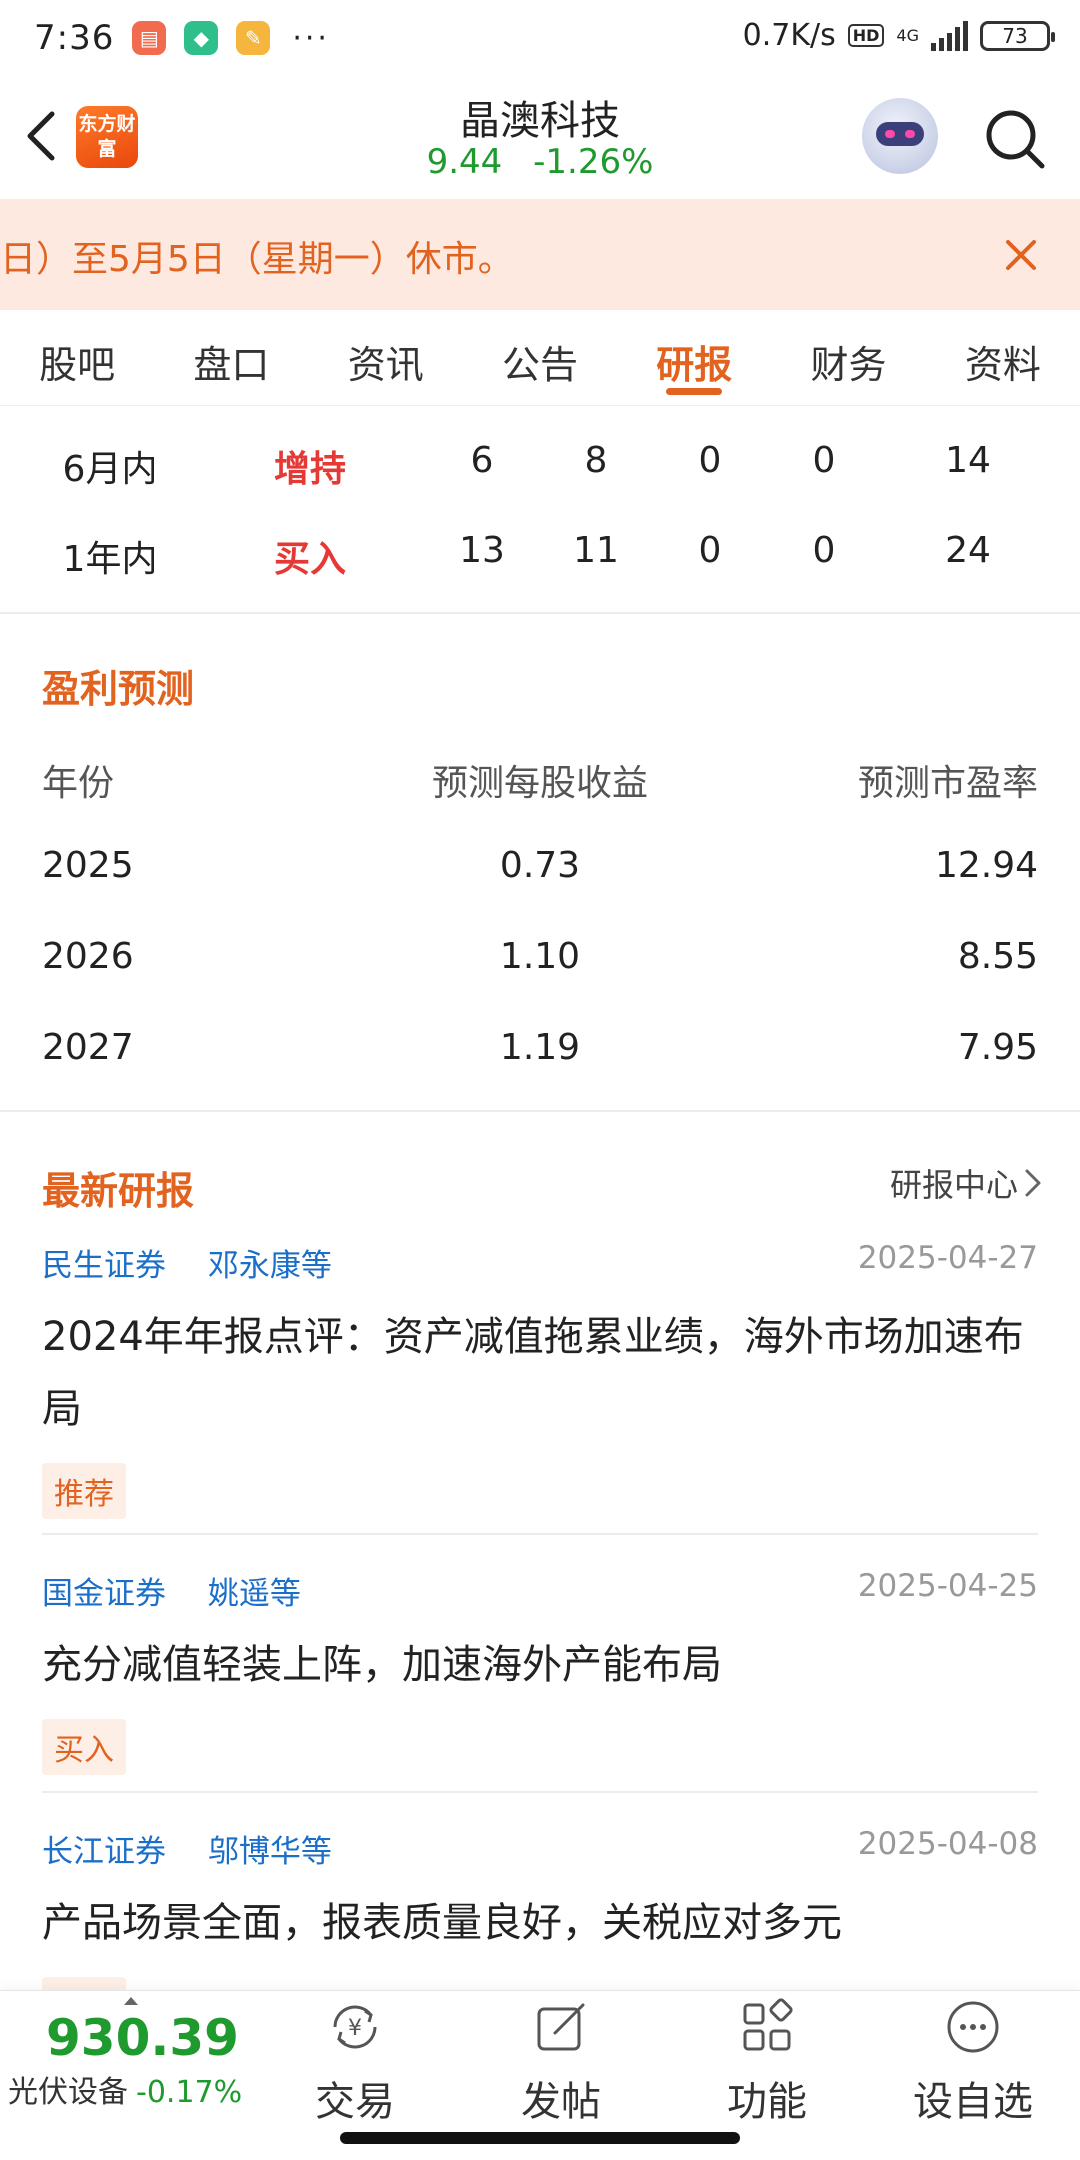 The width and height of the screenshot is (1080, 2160). Describe the element at coordinates (561, 2102) in the screenshot. I see `post-label: 发帖` at that location.